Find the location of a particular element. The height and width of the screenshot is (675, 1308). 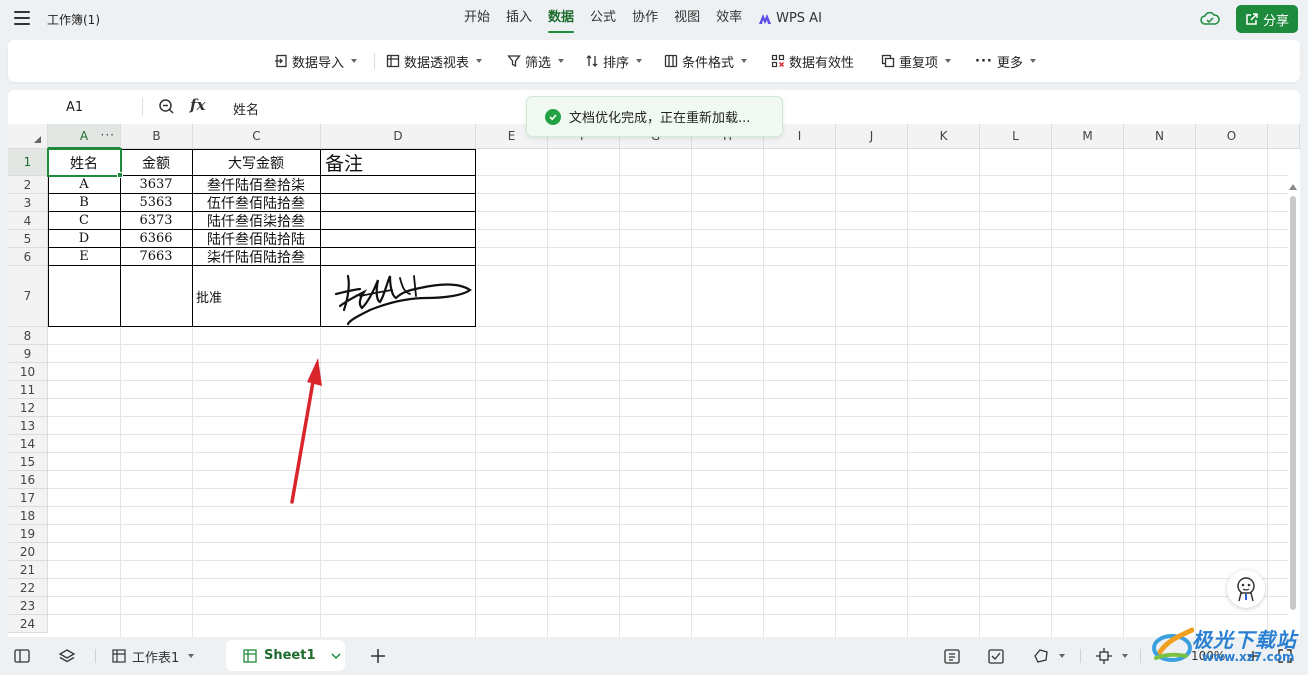

row-header: 12 is located at coordinates (28, 408).